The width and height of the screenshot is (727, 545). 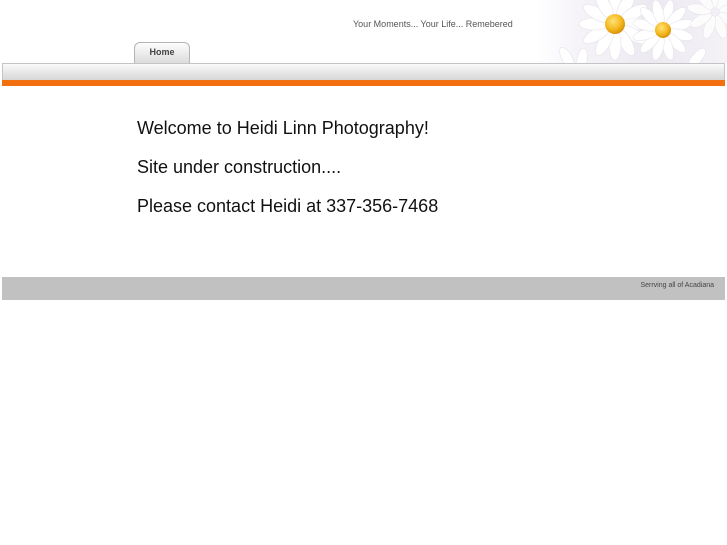 What do you see at coordinates (433, 24) in the screenshot?
I see `site-tagline: Your Moments... Your Life... Remebered` at bounding box center [433, 24].